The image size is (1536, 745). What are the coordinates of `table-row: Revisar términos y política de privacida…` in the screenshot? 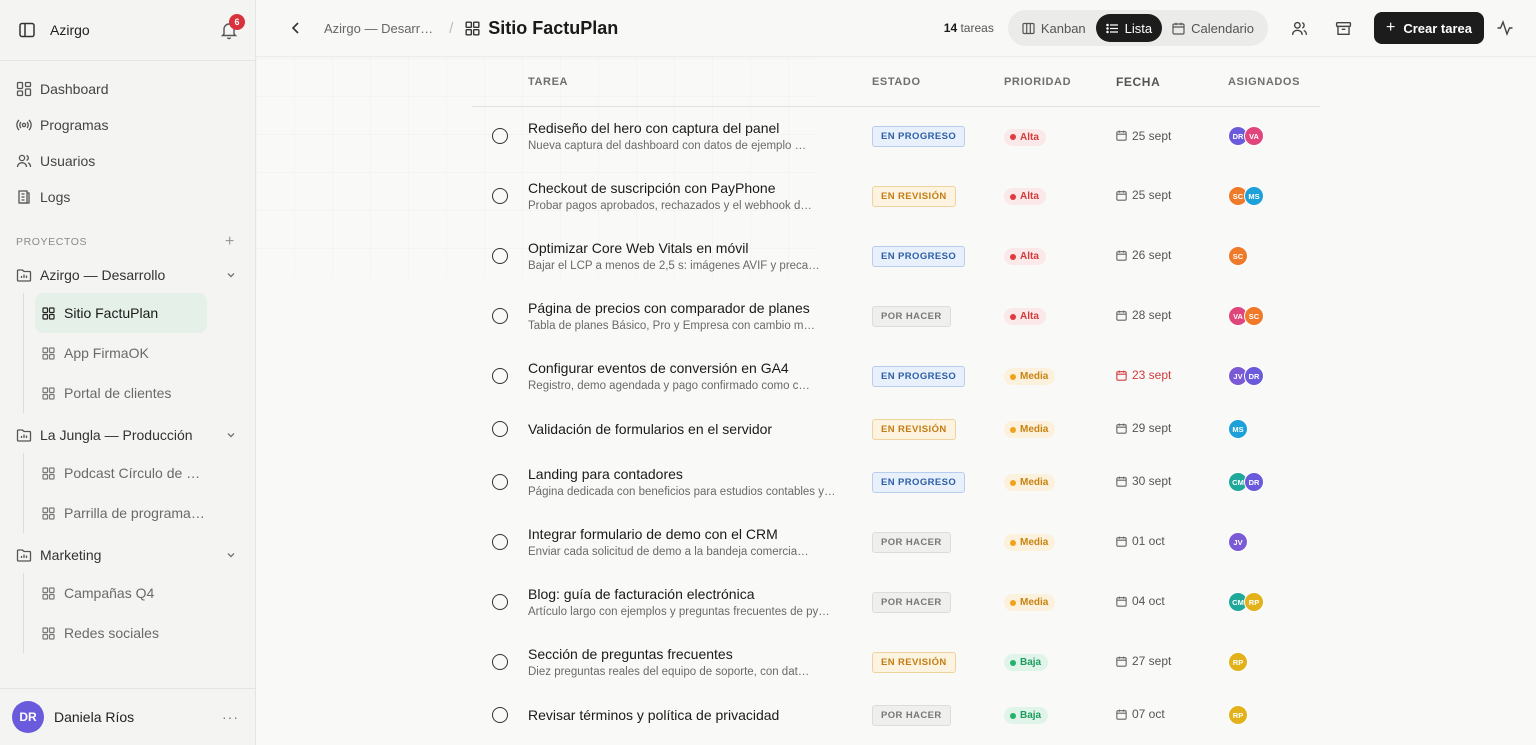 It's located at (896, 715).